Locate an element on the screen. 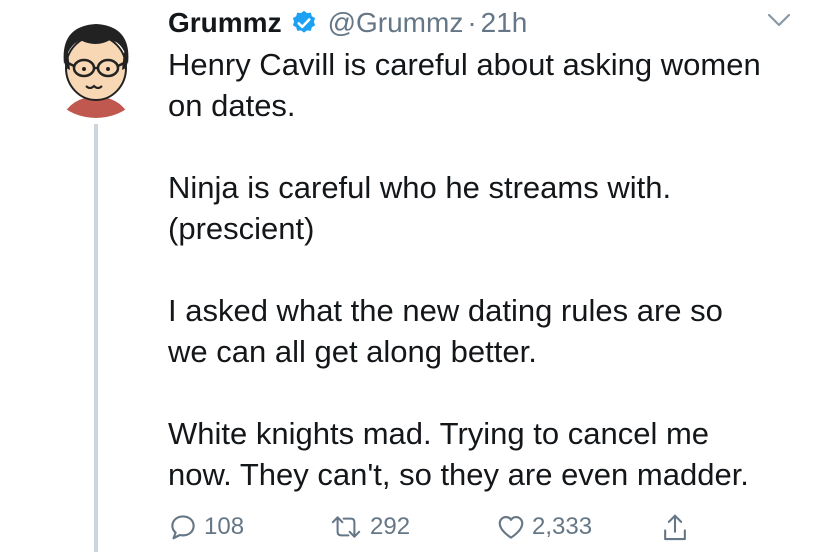 This screenshot has height=552, width=827. share-icon is located at coordinates (675, 527).